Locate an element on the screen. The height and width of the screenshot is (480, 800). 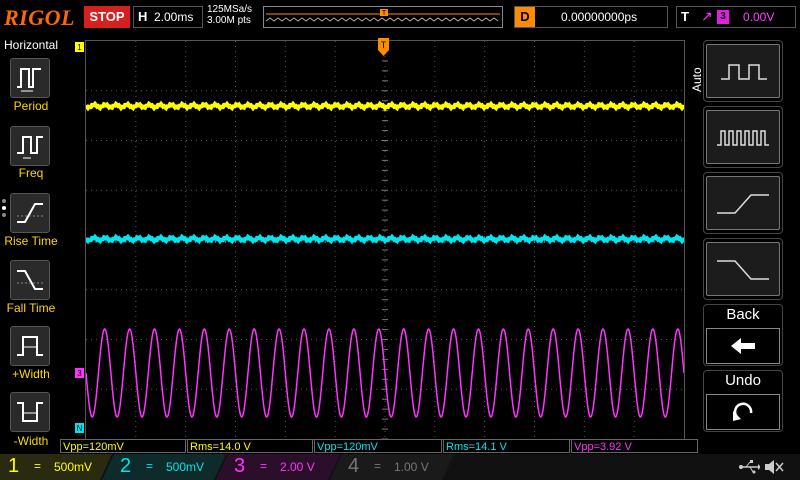
falling-edge-wave-icon is located at coordinates (743, 270).